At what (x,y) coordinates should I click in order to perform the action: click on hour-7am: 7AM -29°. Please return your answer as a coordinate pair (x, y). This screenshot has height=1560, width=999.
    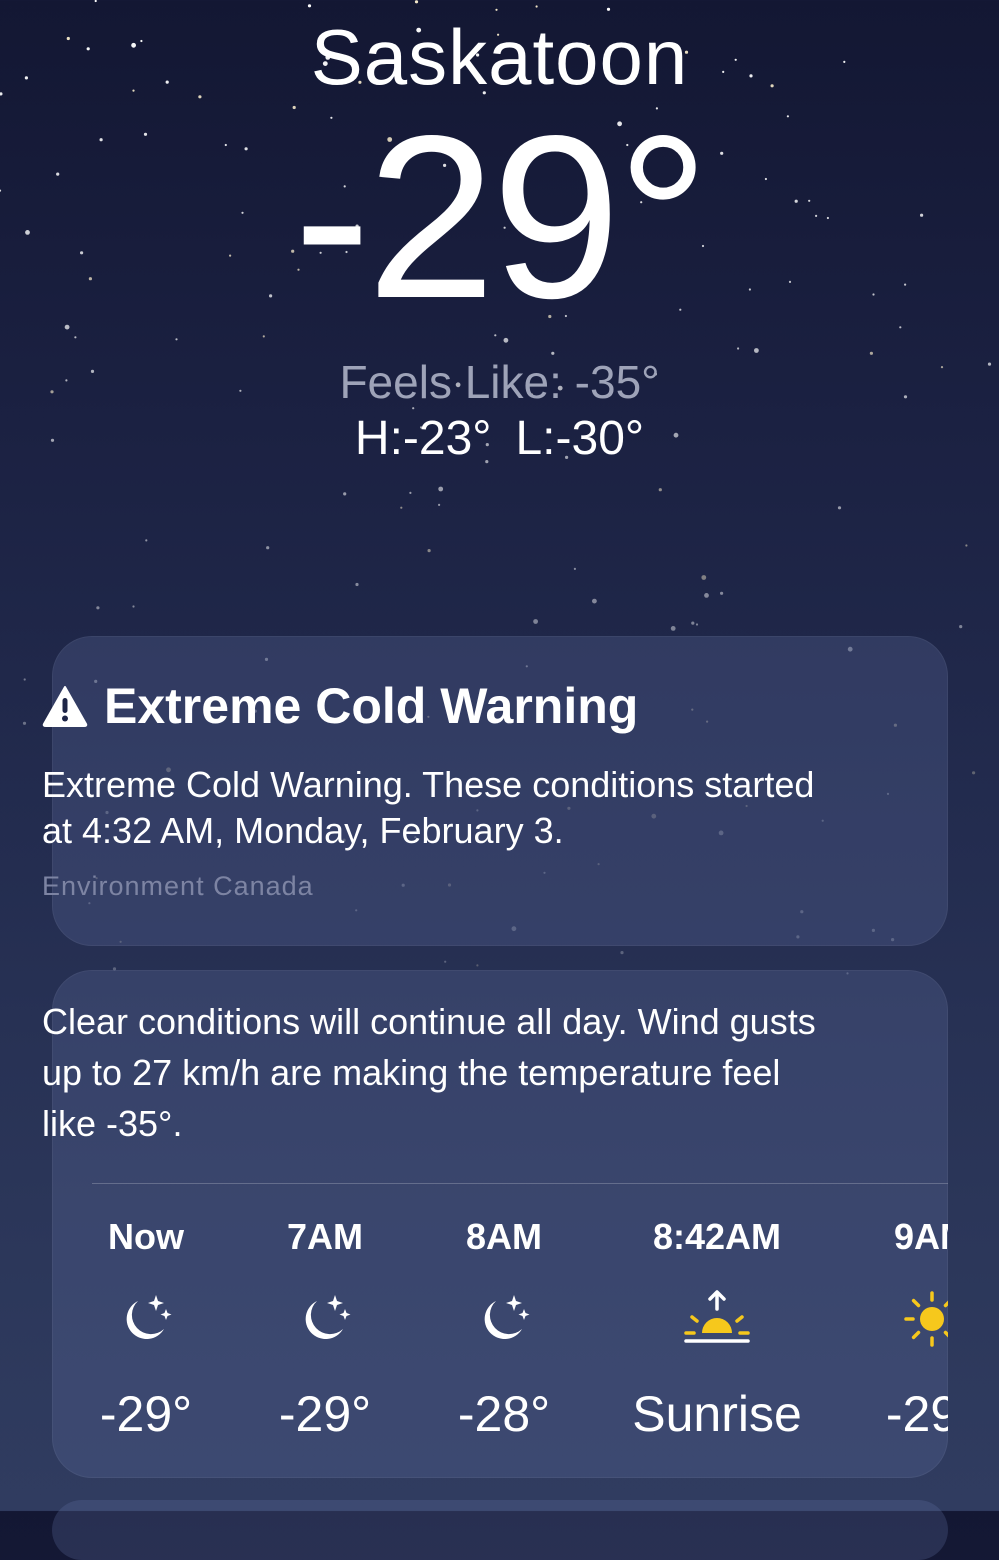
    Looking at the image, I should click on (325, 1328).